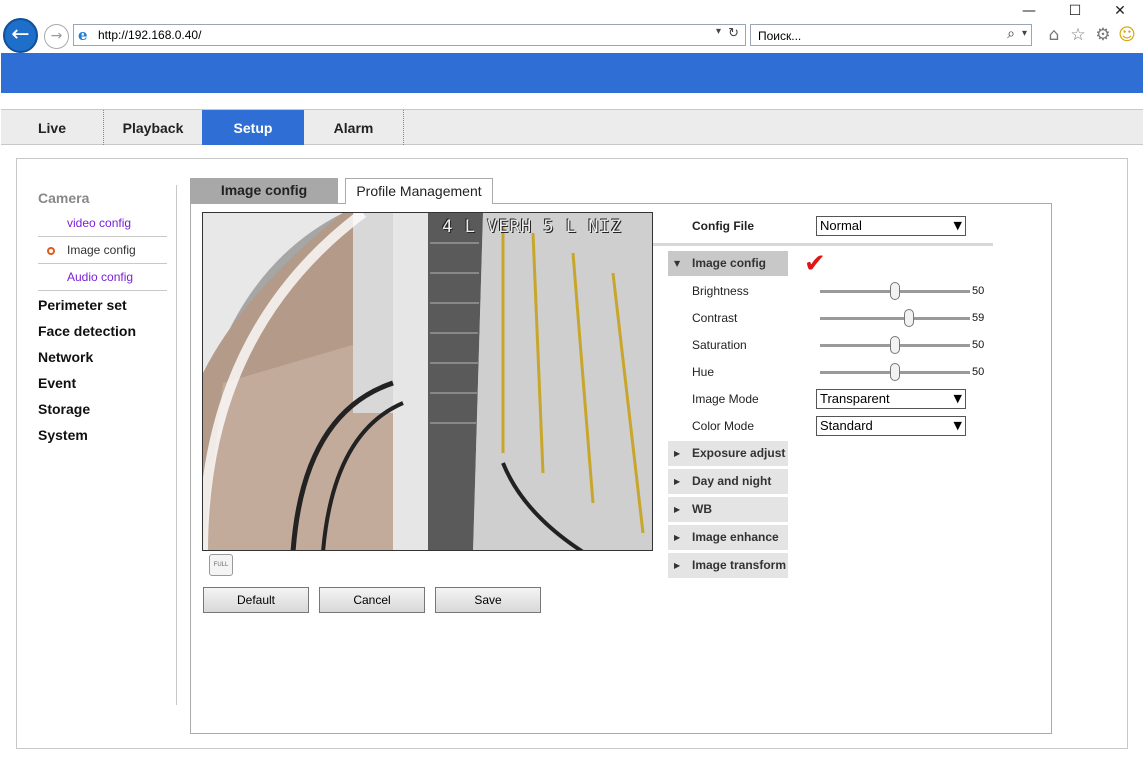  What do you see at coordinates (725, 399) in the screenshot?
I see `image-mode-label: Image Mode` at bounding box center [725, 399].